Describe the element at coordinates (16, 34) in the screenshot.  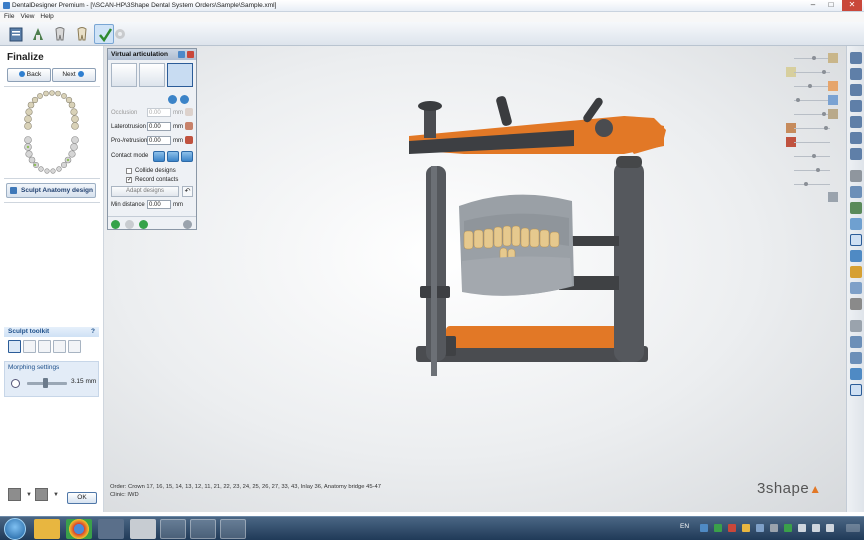
I see `order-icon` at that location.